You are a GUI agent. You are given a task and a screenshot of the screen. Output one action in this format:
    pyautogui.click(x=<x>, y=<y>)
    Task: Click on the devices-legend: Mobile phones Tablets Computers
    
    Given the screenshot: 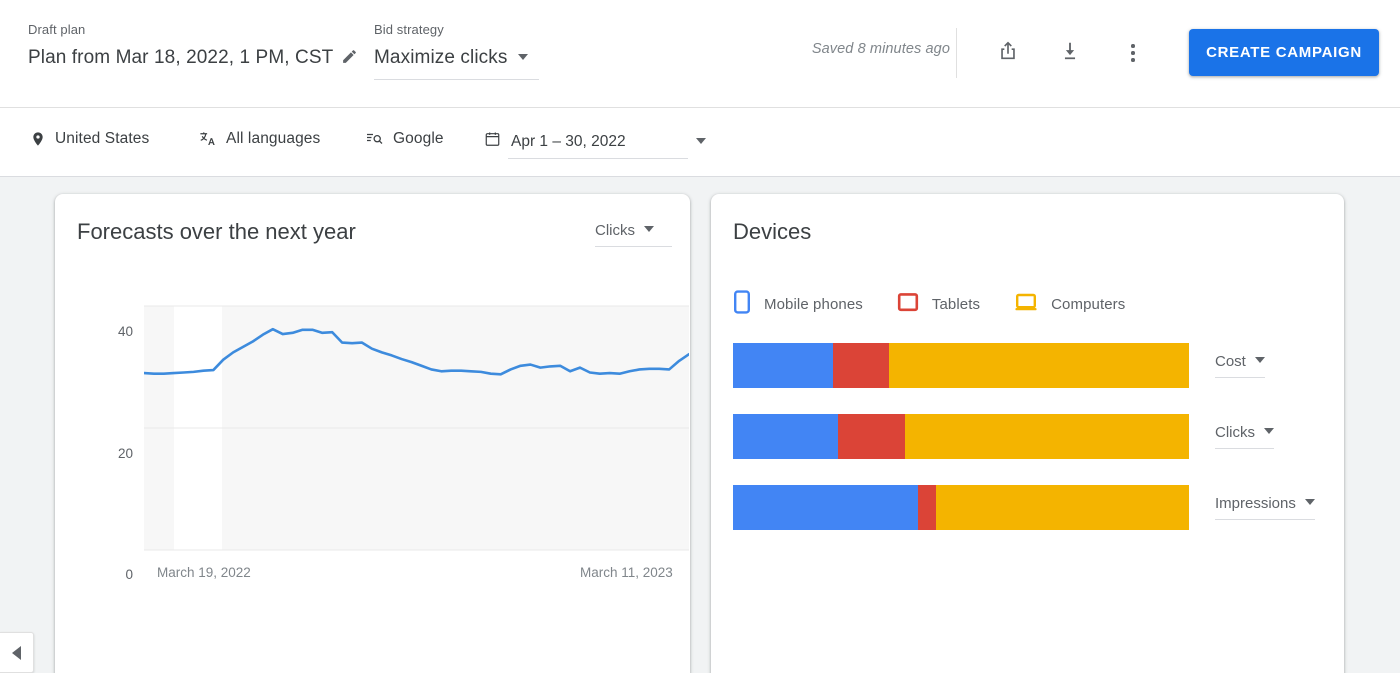 What is the action you would take?
    pyautogui.click(x=946, y=304)
    